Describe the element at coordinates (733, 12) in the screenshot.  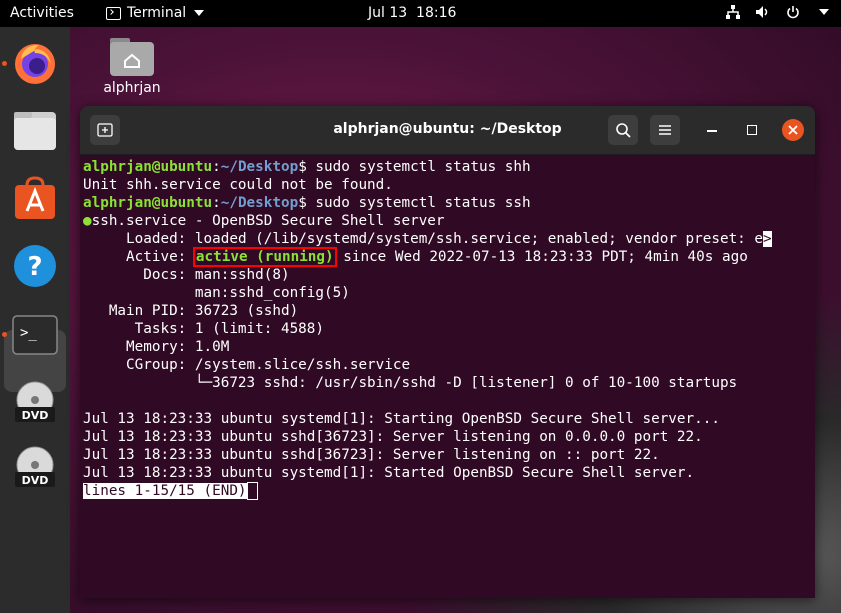
I see `network-icon` at that location.